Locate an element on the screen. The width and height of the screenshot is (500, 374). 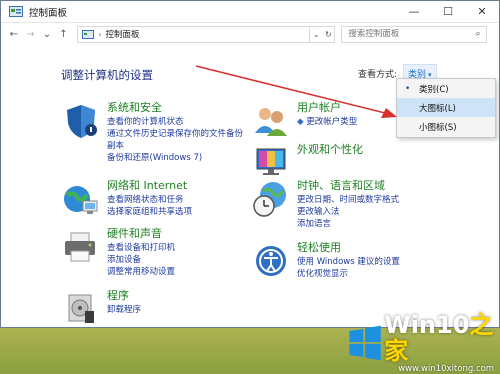
link-network-status: 查看网络状态和任务 is located at coordinates (149, 200).